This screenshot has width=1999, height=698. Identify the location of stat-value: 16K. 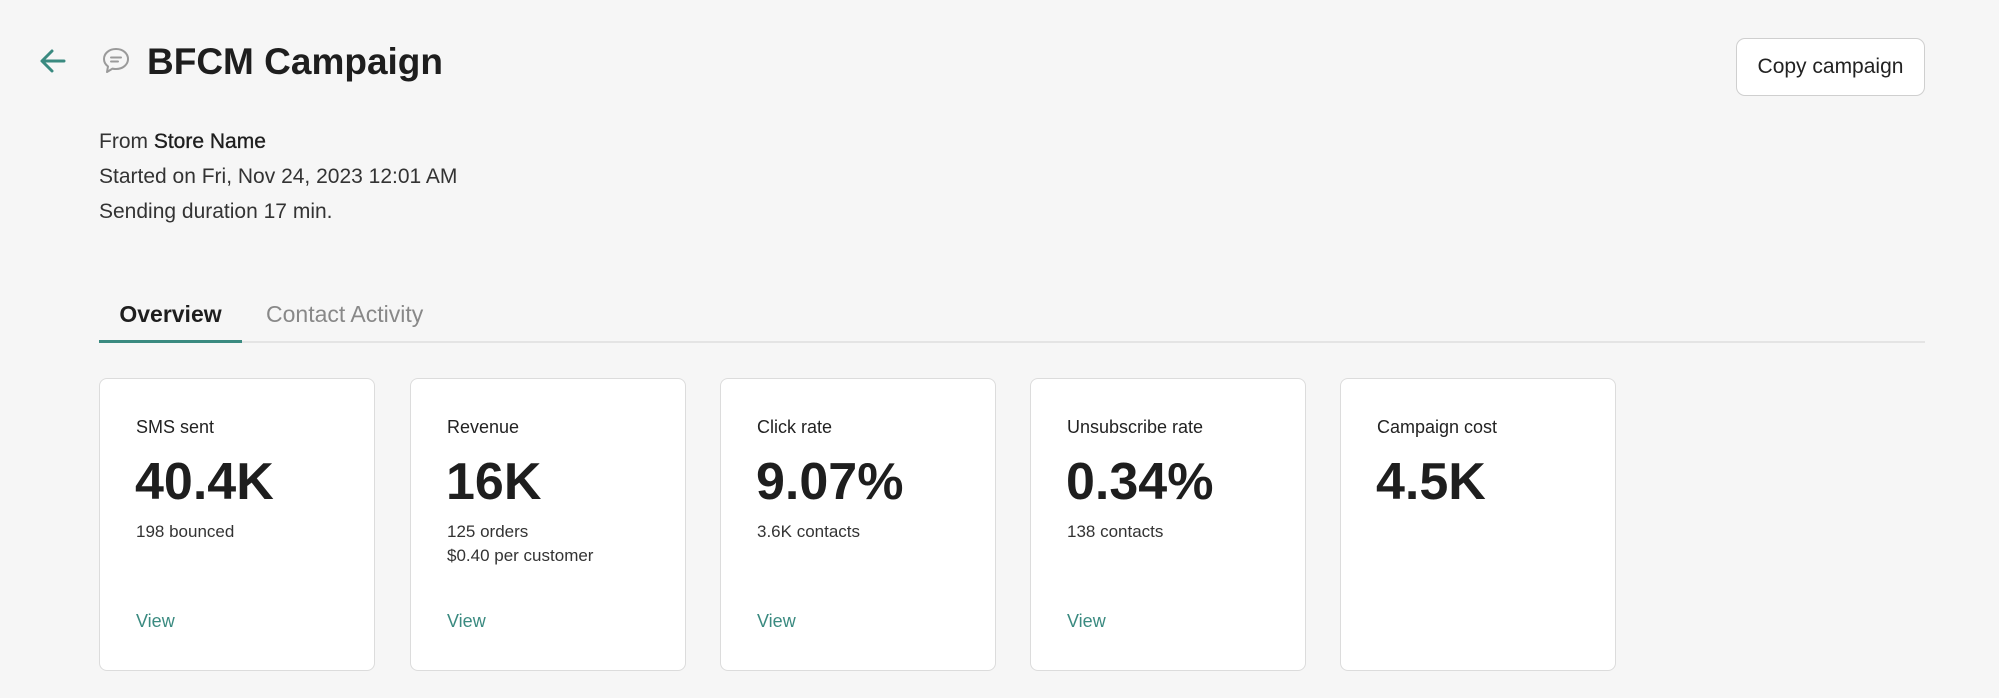
(494, 482).